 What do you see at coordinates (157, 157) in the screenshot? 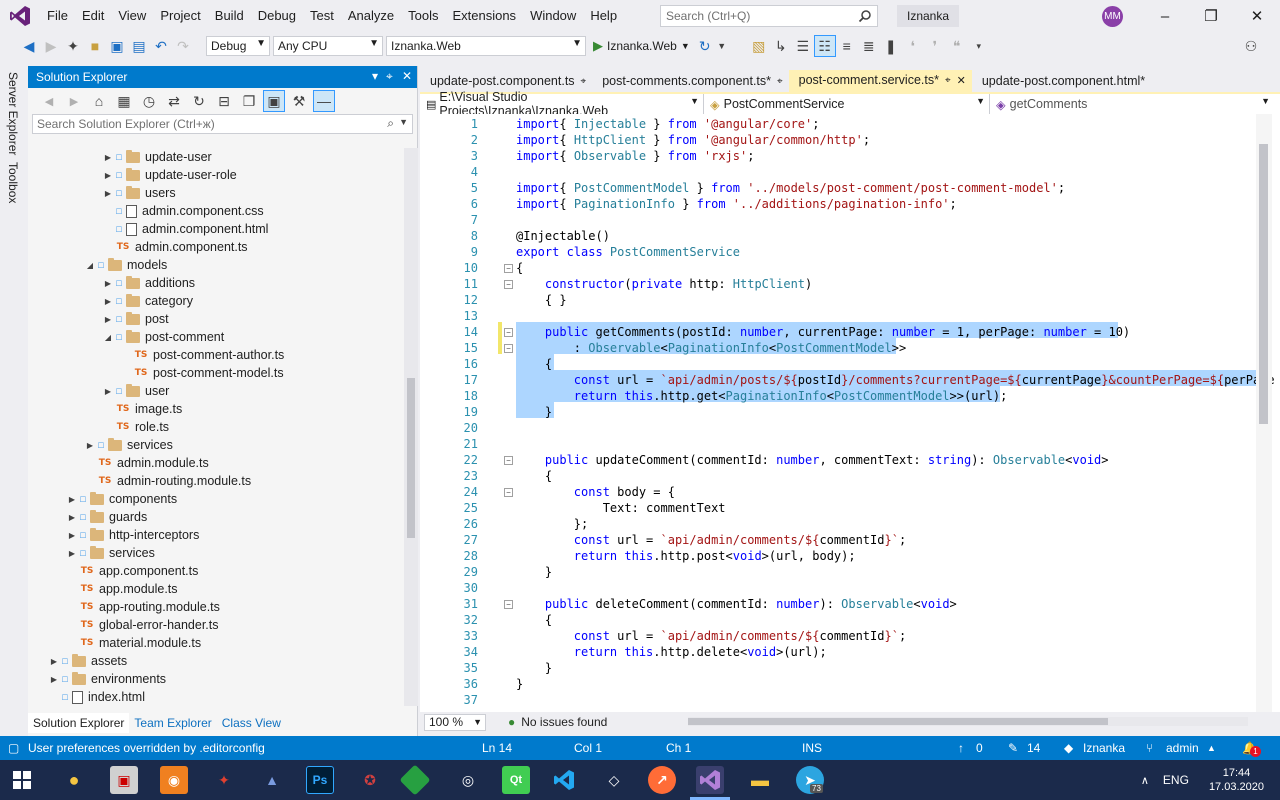
I see `tree-item: ▶ □ update-user` at bounding box center [157, 157].